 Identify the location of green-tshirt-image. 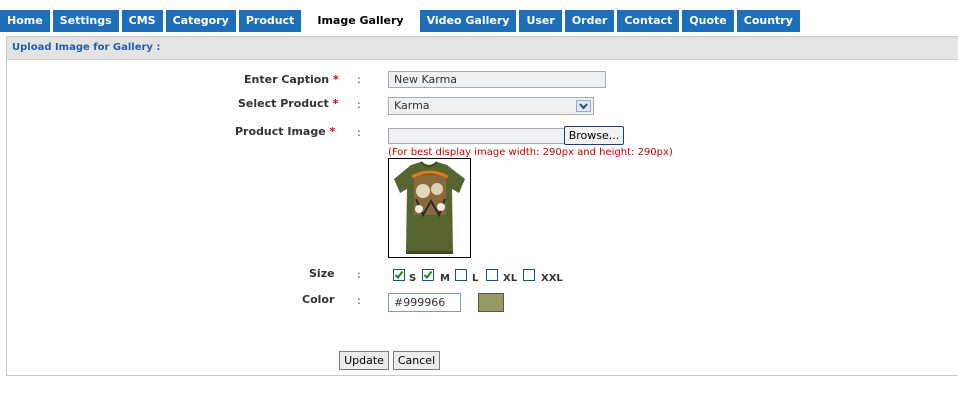
(429, 207).